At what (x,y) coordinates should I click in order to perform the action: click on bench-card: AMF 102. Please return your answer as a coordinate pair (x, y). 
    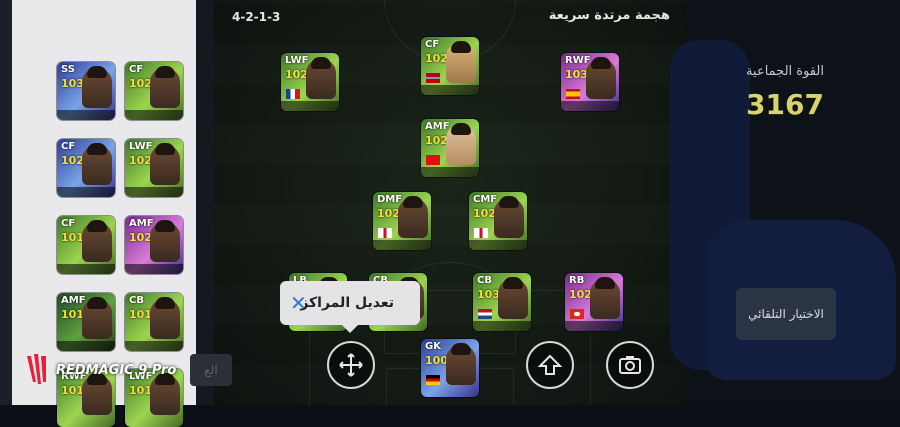
    Looking at the image, I should click on (154, 245).